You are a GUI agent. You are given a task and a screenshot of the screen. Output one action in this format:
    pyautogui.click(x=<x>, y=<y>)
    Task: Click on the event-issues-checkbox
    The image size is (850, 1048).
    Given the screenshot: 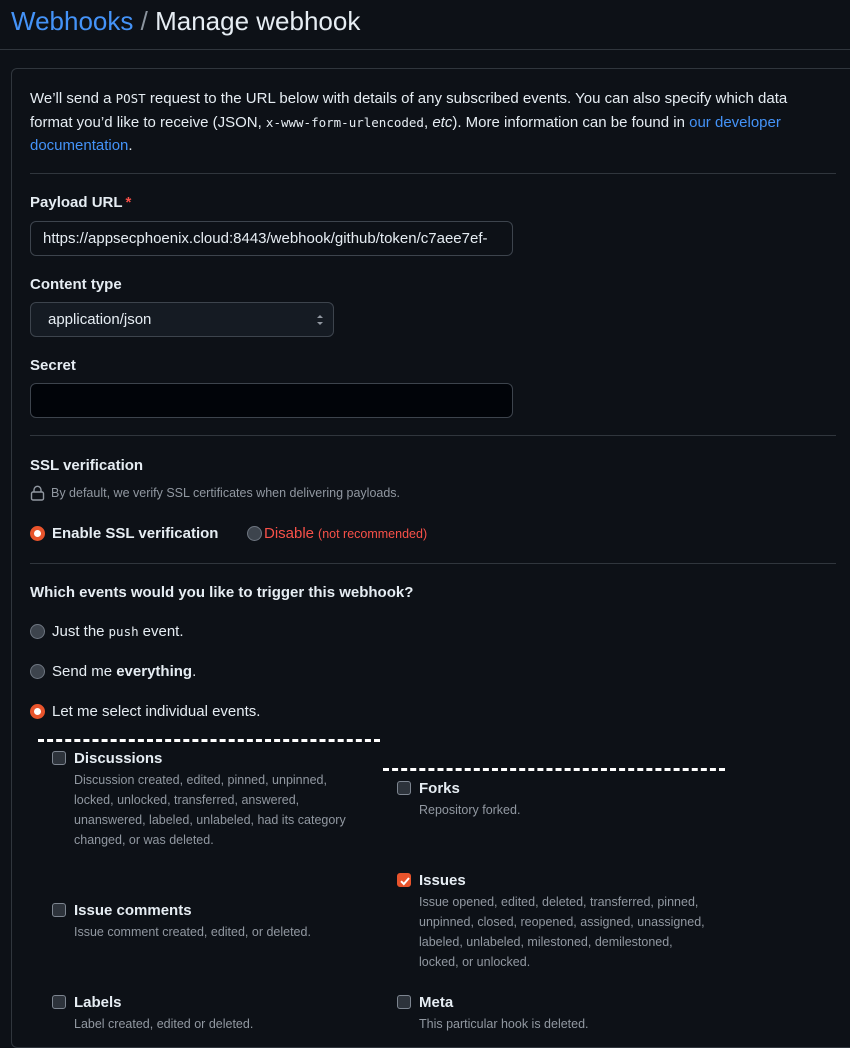 What is the action you would take?
    pyautogui.click(x=404, y=880)
    